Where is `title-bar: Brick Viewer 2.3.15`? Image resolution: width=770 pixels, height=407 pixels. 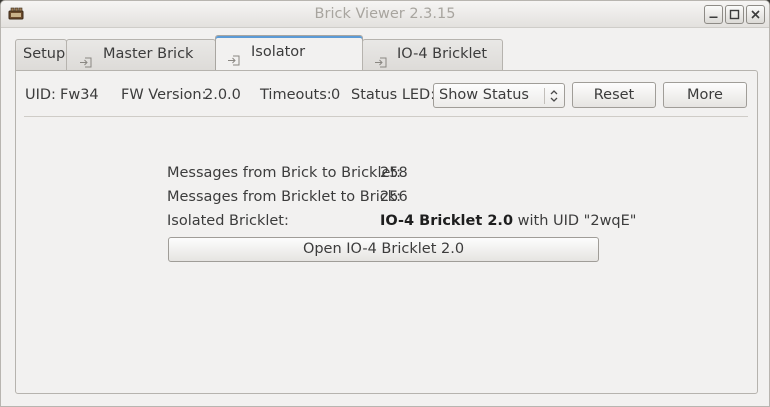
title-bar: Brick Viewer 2.3.15 is located at coordinates (385, 14).